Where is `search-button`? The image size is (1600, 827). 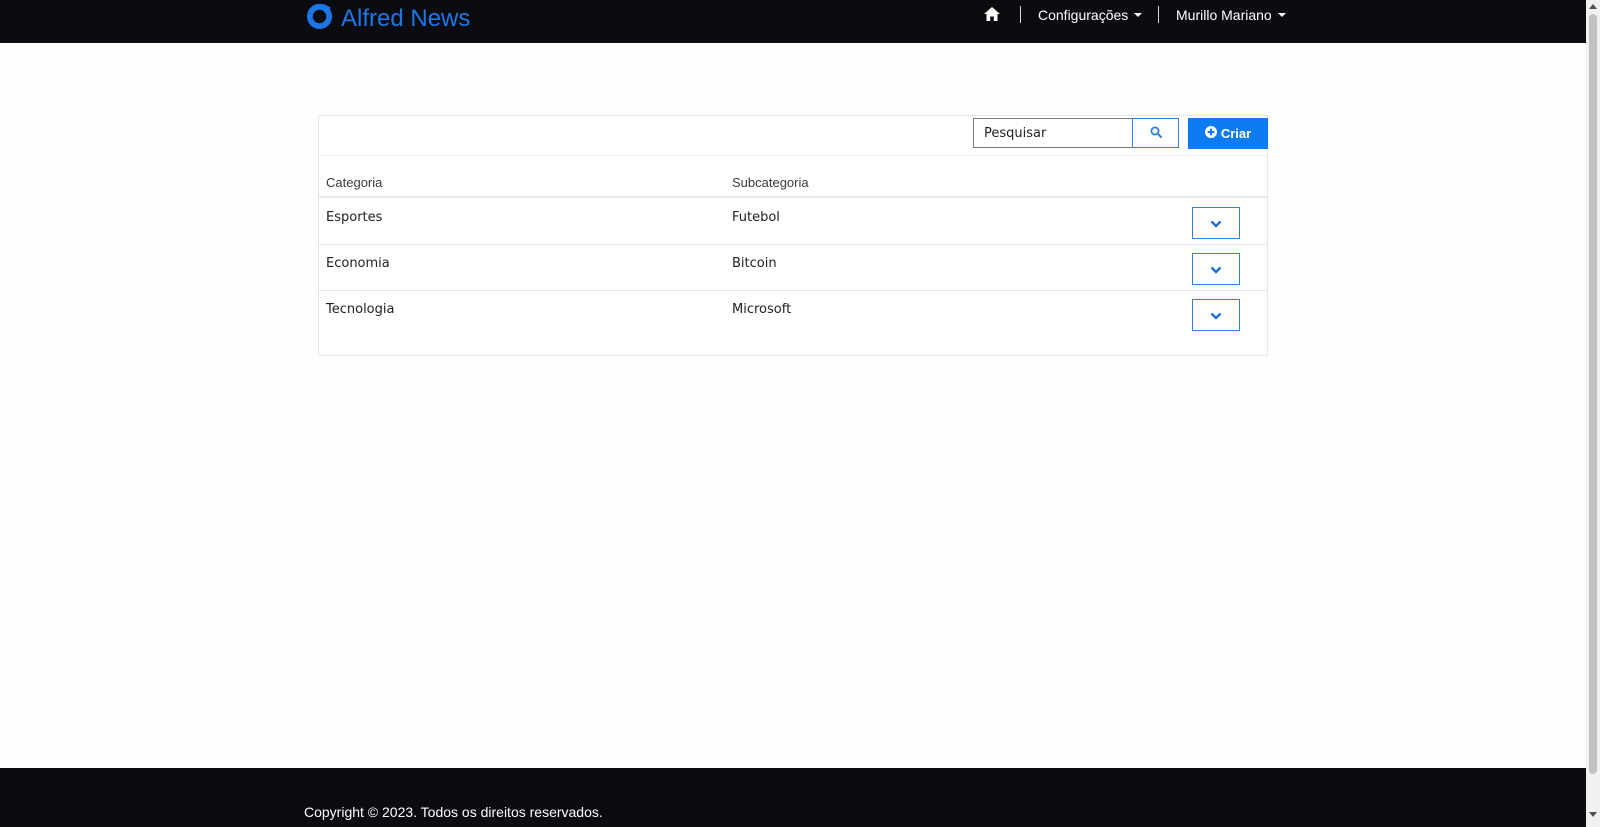 search-button is located at coordinates (1155, 133).